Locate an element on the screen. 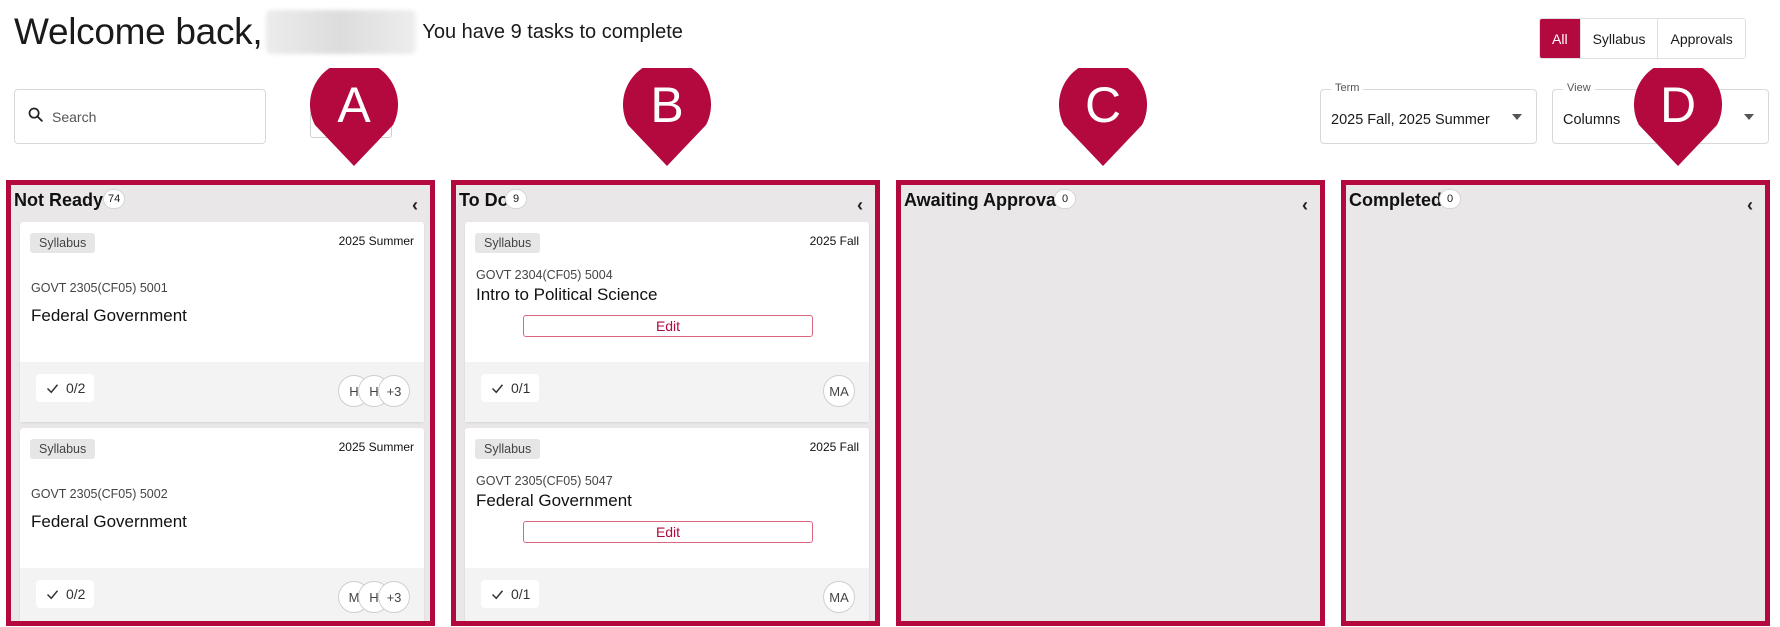  course-code: GOVT 2305(CF05) 5002 is located at coordinates (99, 494).